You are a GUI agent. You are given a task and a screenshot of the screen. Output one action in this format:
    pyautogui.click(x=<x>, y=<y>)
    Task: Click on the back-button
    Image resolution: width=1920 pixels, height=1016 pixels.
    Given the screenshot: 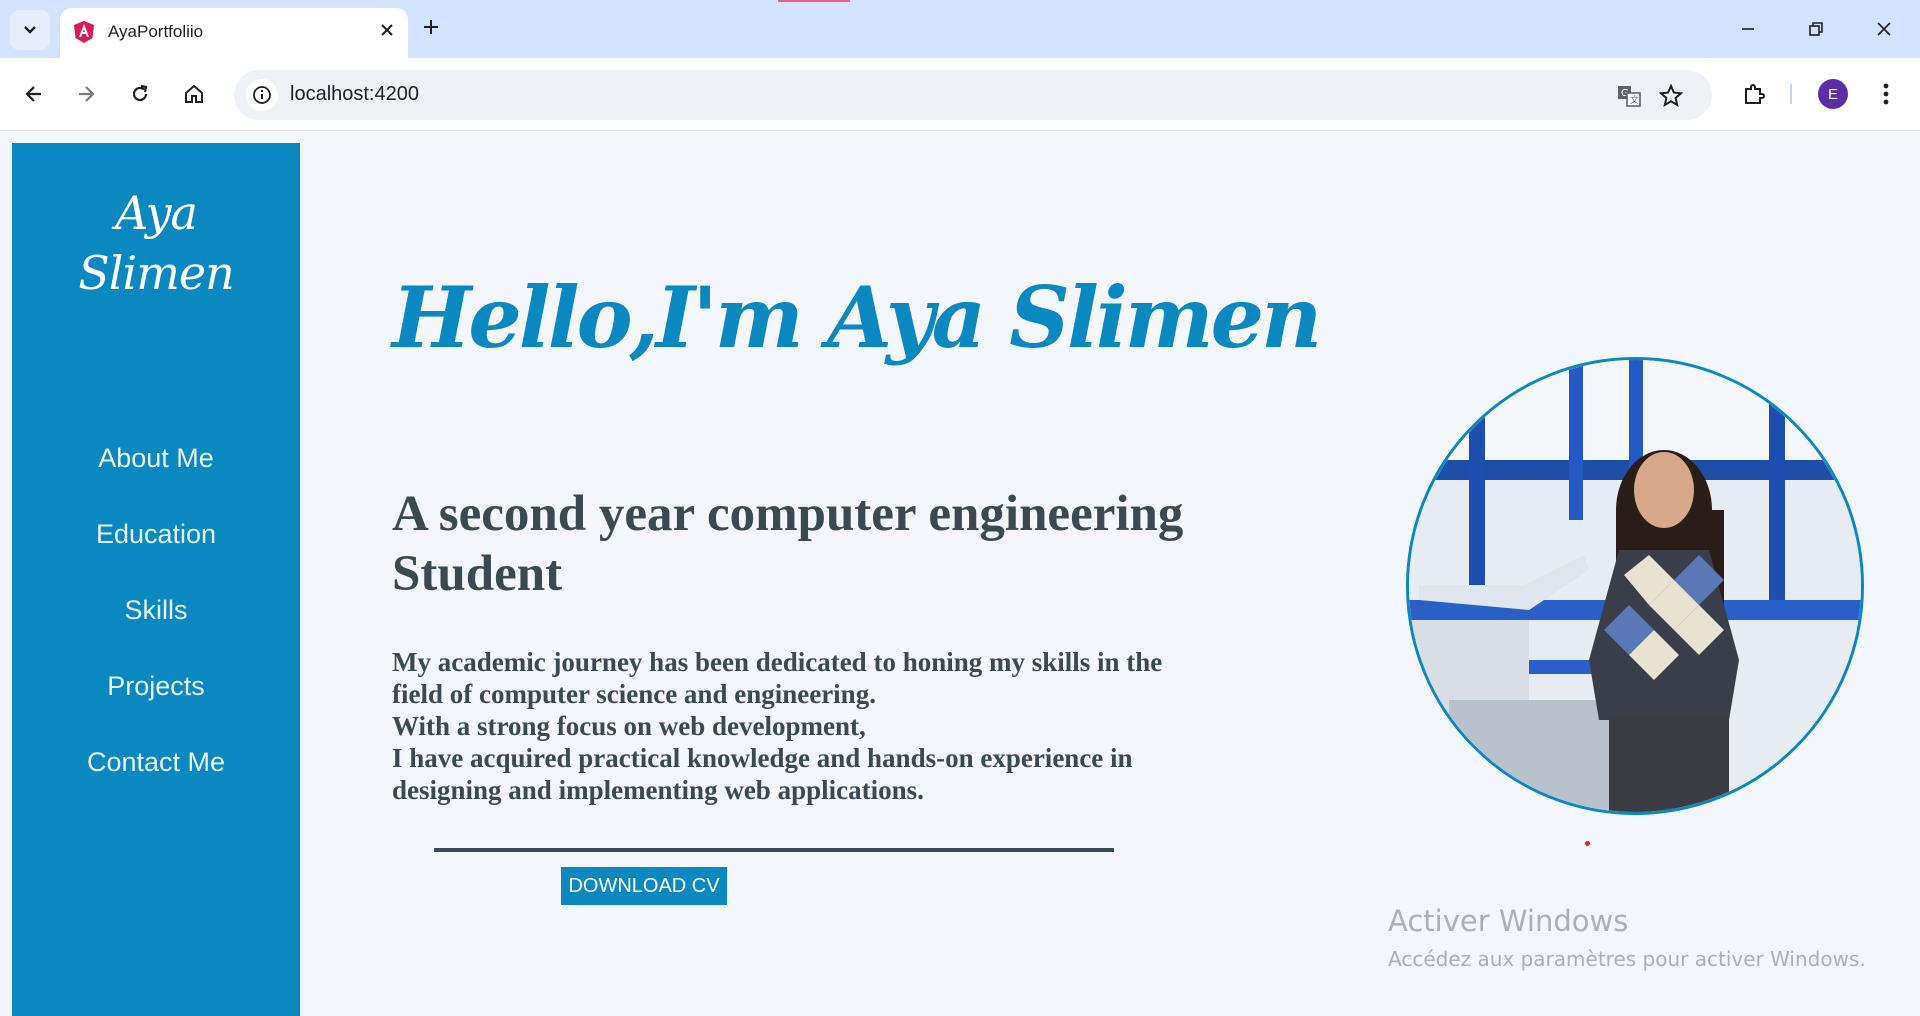 What is the action you would take?
    pyautogui.click(x=34, y=94)
    